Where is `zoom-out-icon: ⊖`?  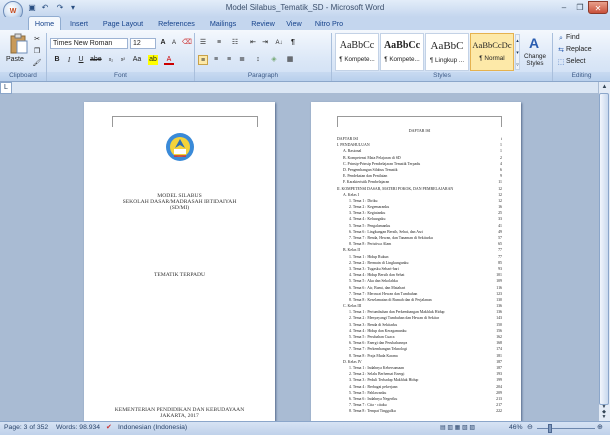
zoom-out-icon: ⊖ is located at coordinates (530, 428).